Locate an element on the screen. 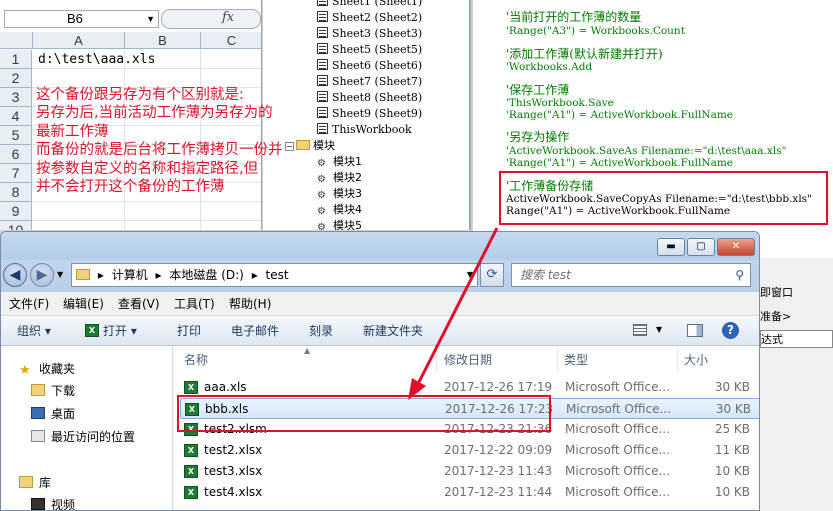 Image resolution: width=833 pixels, height=511 pixels. annotation-arrow is located at coordinates (453, 313).